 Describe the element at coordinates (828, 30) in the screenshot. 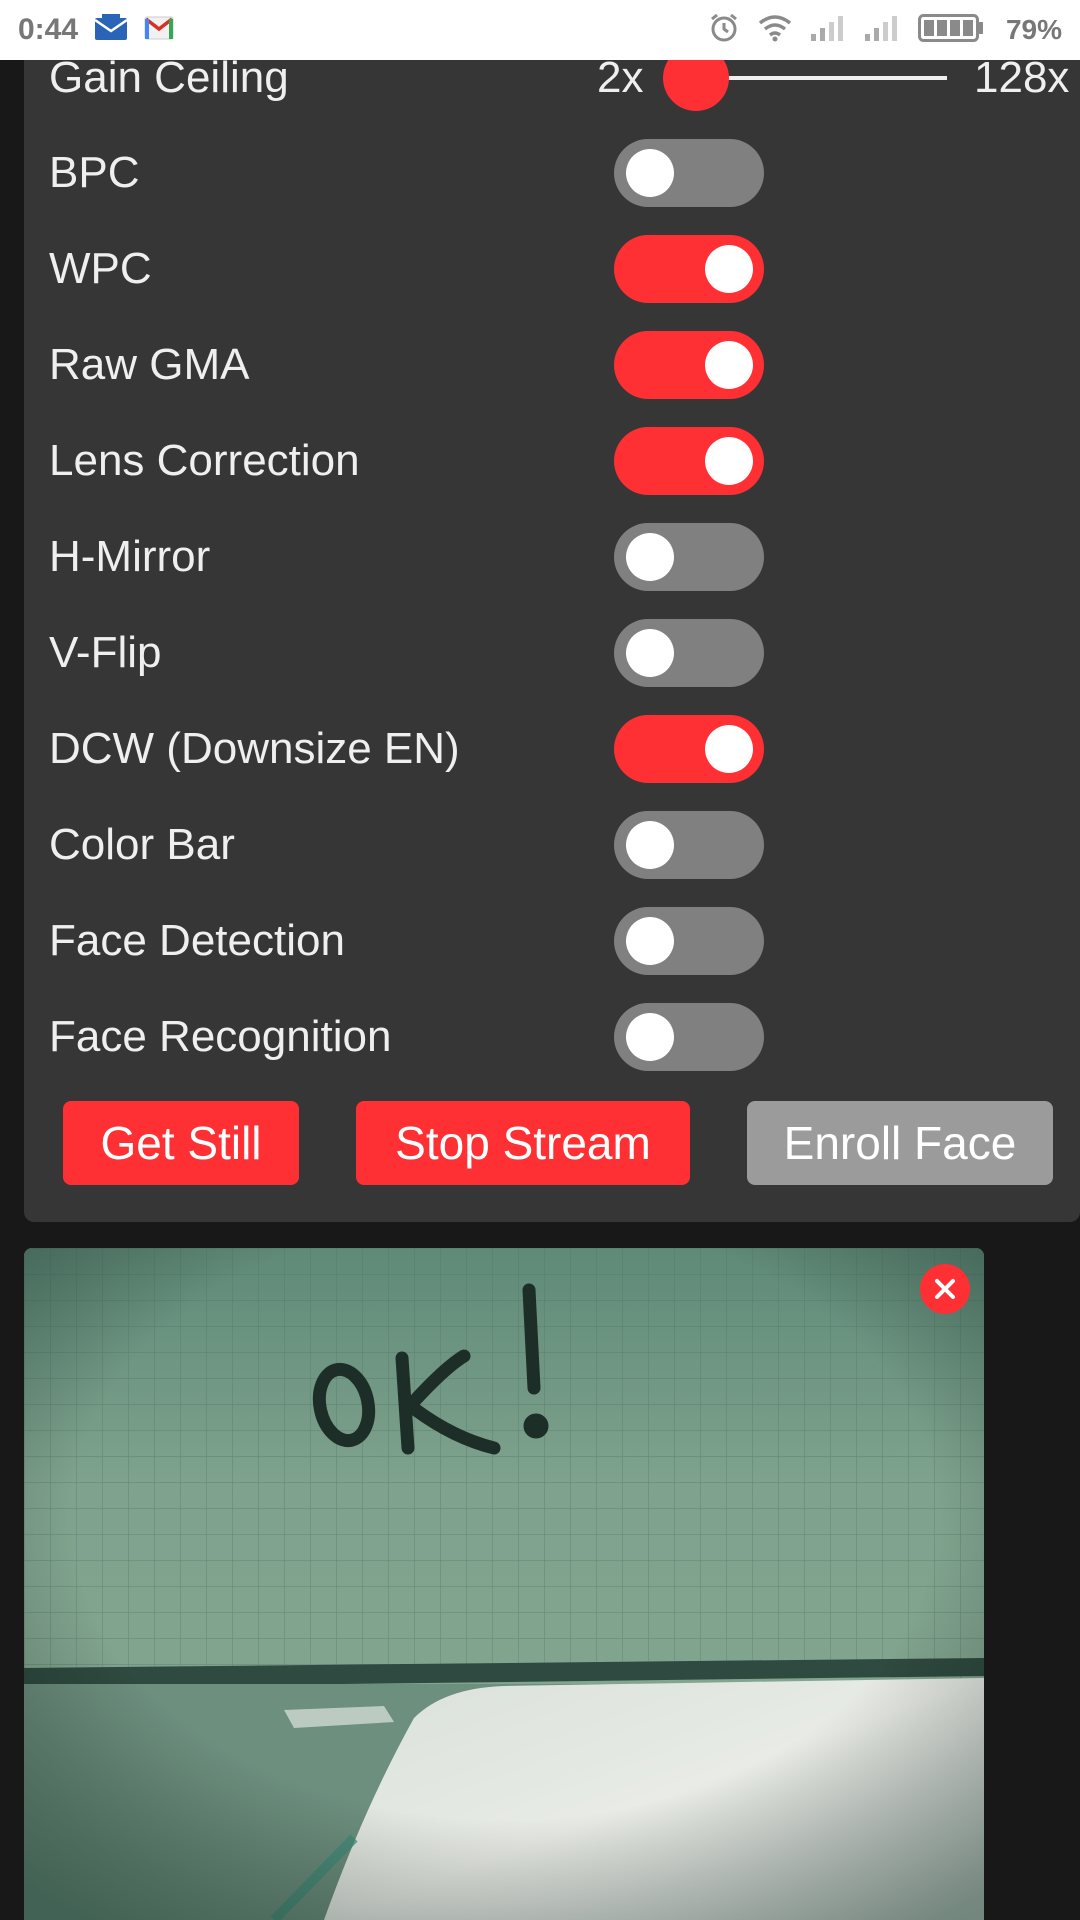

I see `signal-icon` at that location.